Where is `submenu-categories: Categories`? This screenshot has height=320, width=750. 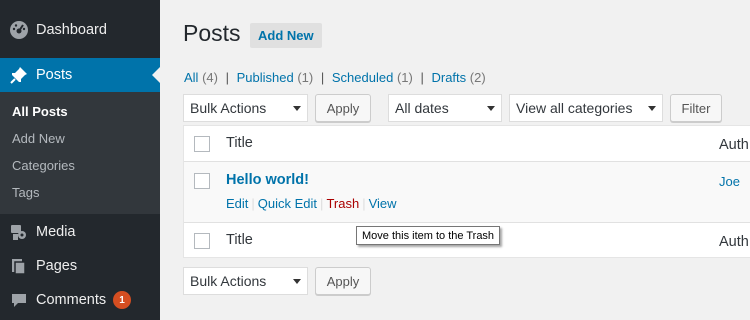 submenu-categories: Categories is located at coordinates (43, 165).